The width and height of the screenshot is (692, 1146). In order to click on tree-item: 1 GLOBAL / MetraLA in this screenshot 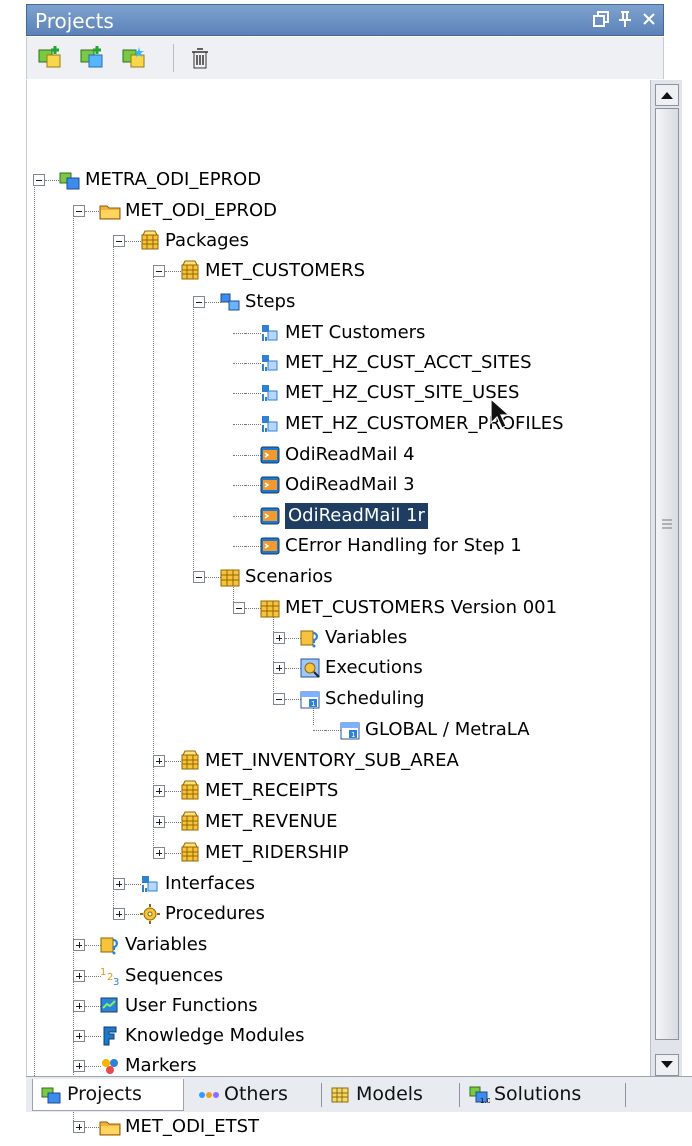, I will do `click(475, 730)`.